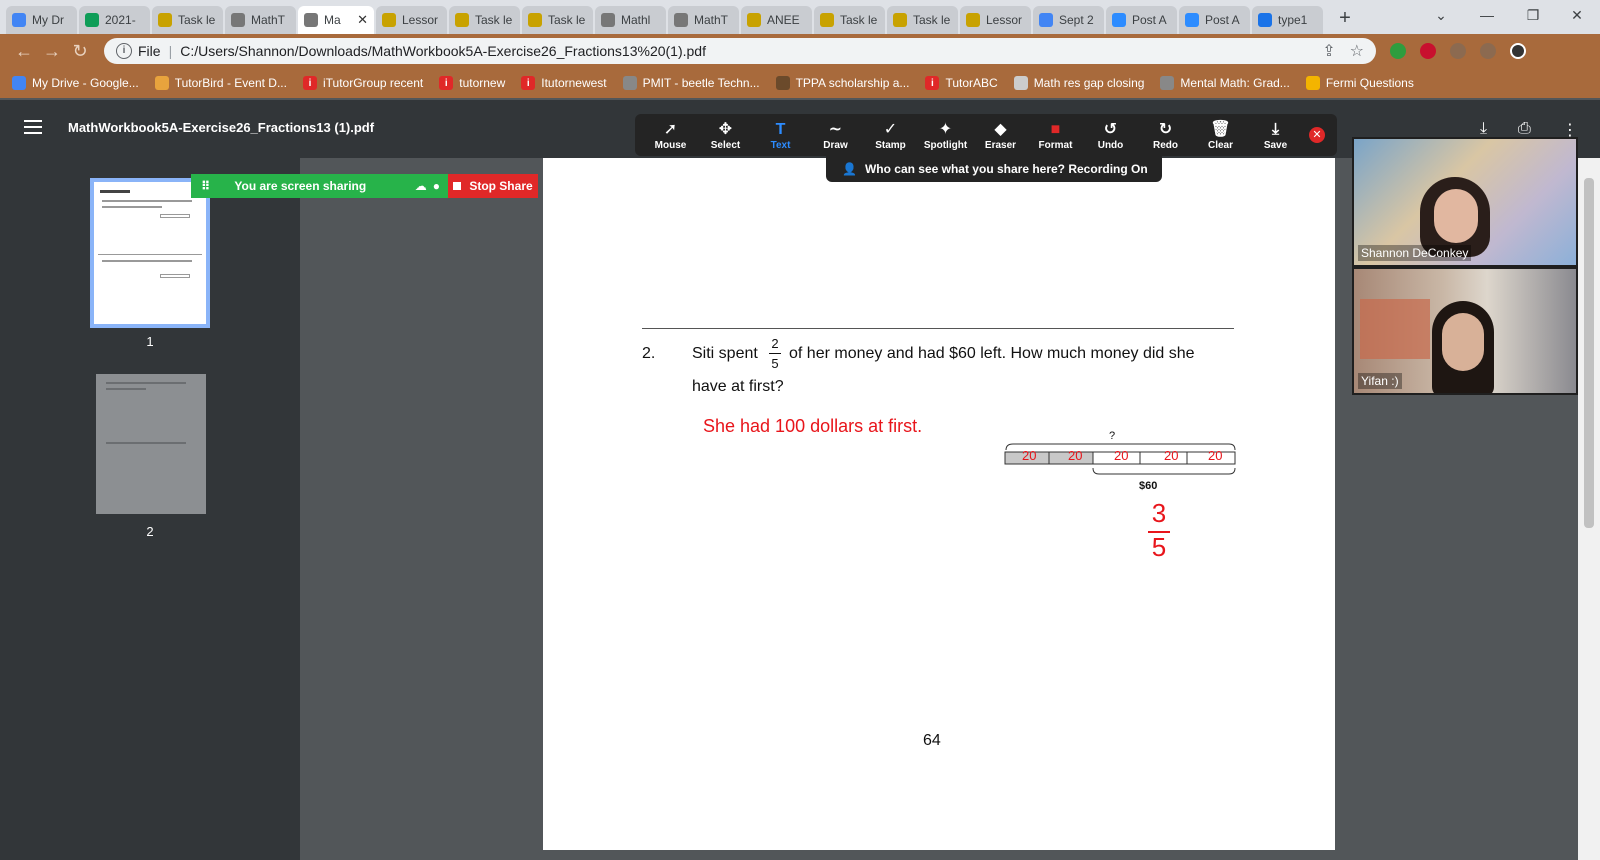 The width and height of the screenshot is (1600, 860). Describe the element at coordinates (1159, 513) in the screenshot. I see `handwritten-numerator: 3` at that location.